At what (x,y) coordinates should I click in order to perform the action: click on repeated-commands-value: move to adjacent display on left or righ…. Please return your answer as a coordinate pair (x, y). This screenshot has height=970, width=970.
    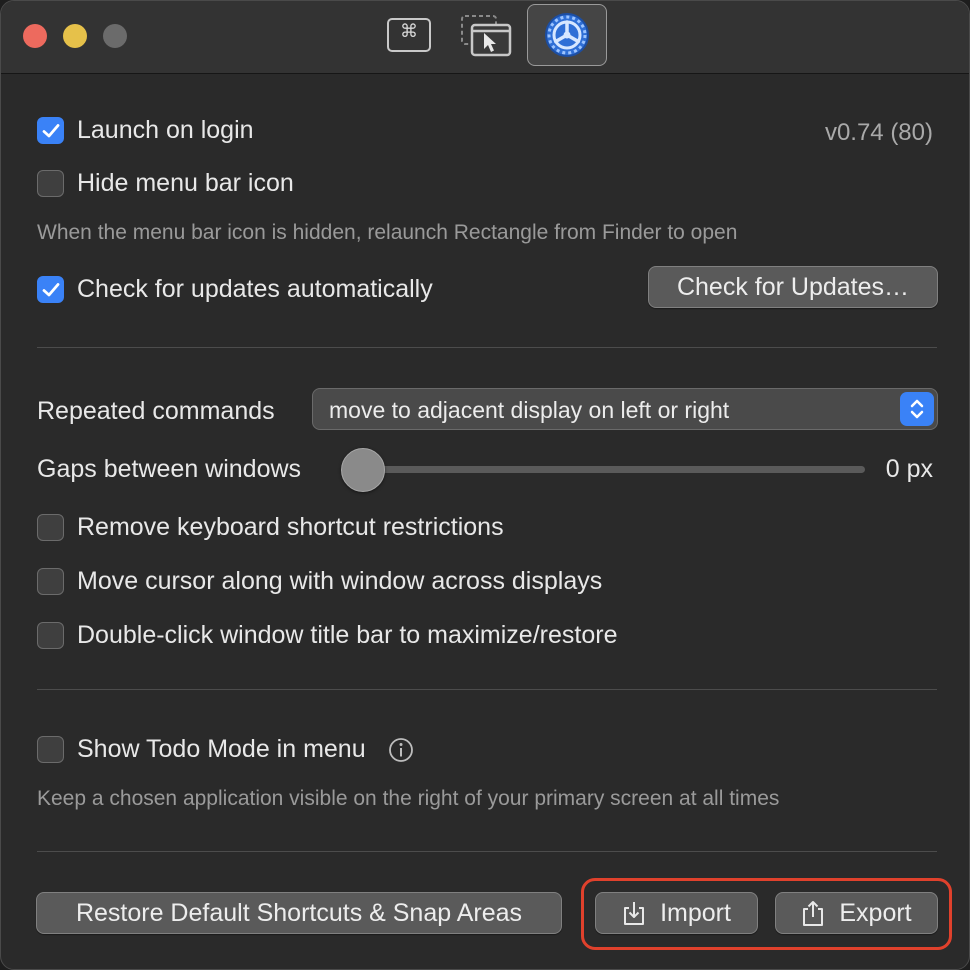
    Looking at the image, I should click on (529, 410).